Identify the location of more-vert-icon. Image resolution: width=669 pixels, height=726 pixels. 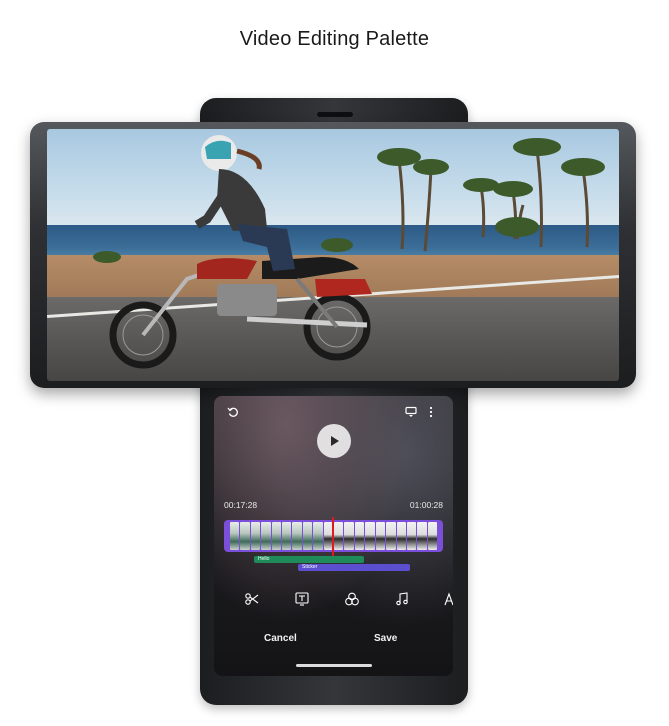
(431, 412).